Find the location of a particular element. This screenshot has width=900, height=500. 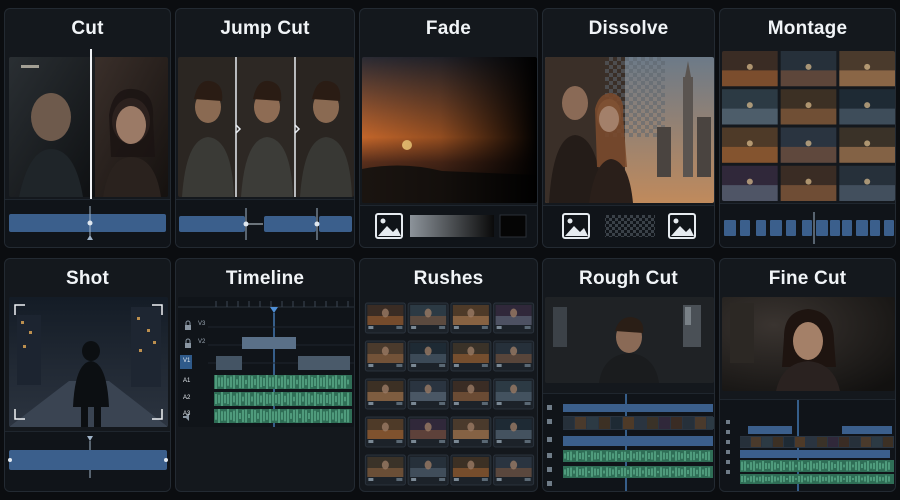

track-label-a1: A1 is located at coordinates (187, 381).